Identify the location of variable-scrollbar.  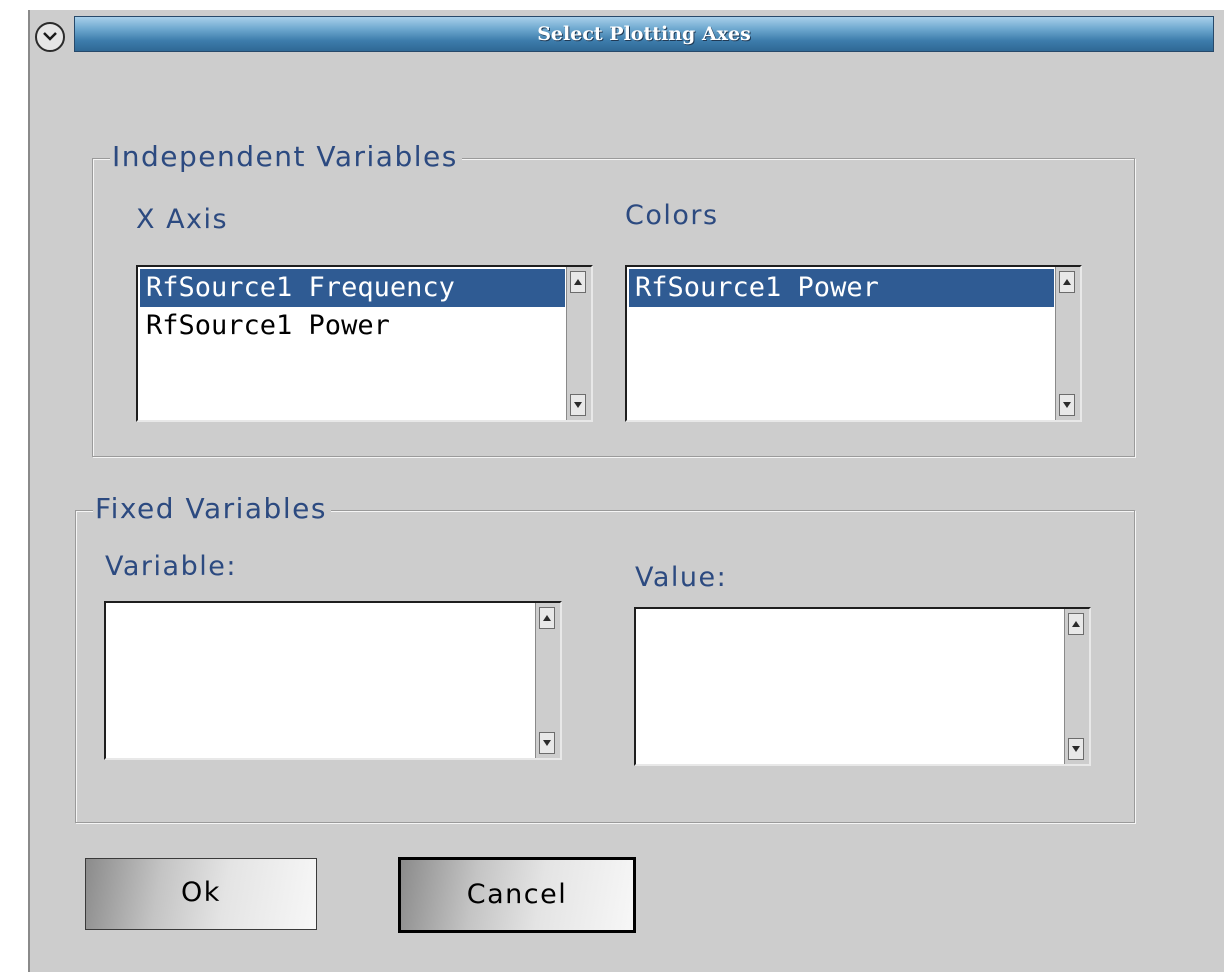
(547, 680).